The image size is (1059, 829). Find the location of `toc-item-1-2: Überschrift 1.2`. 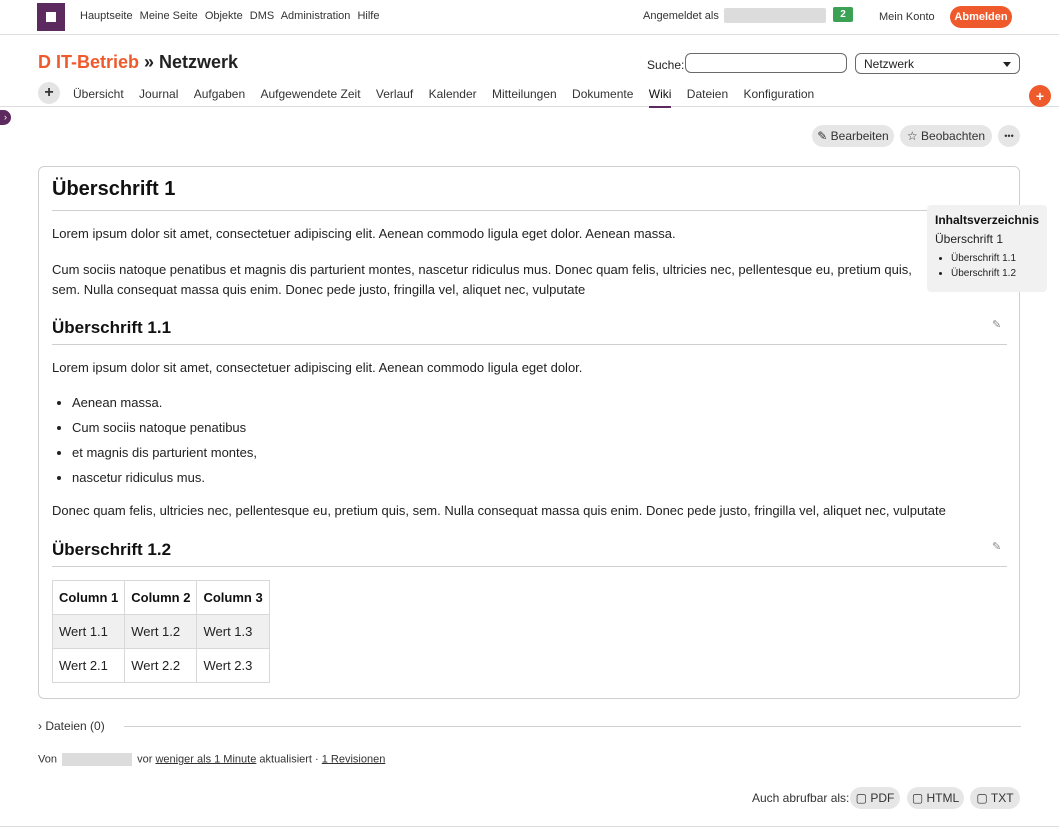

toc-item-1-2: Überschrift 1.2 is located at coordinates (983, 273).